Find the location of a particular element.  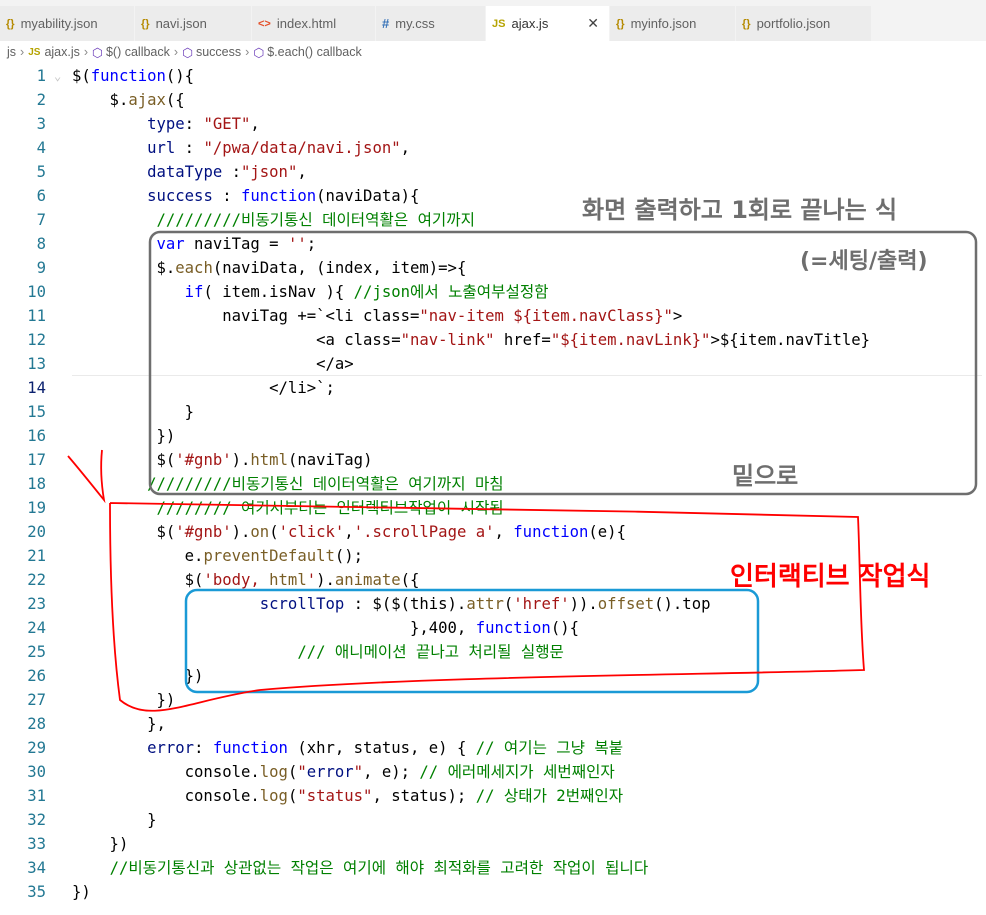

code-line: 32 } is located at coordinates (493, 820).